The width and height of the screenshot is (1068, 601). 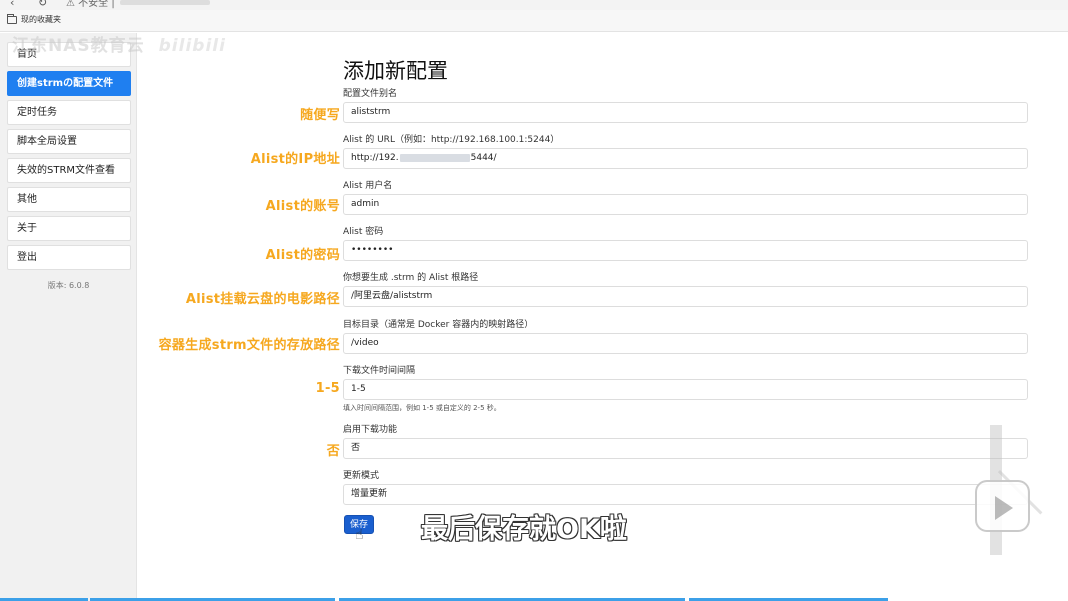 I want to click on annotation-download-interval: 1-5, so click(x=327, y=388).